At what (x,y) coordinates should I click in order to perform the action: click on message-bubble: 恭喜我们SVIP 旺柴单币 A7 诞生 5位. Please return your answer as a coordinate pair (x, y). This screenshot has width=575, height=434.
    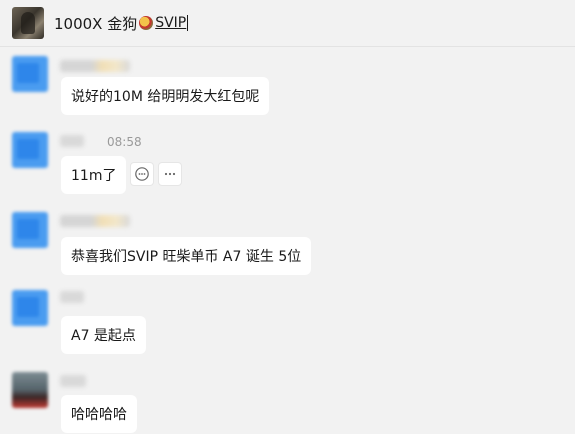
    Looking at the image, I should click on (186, 256).